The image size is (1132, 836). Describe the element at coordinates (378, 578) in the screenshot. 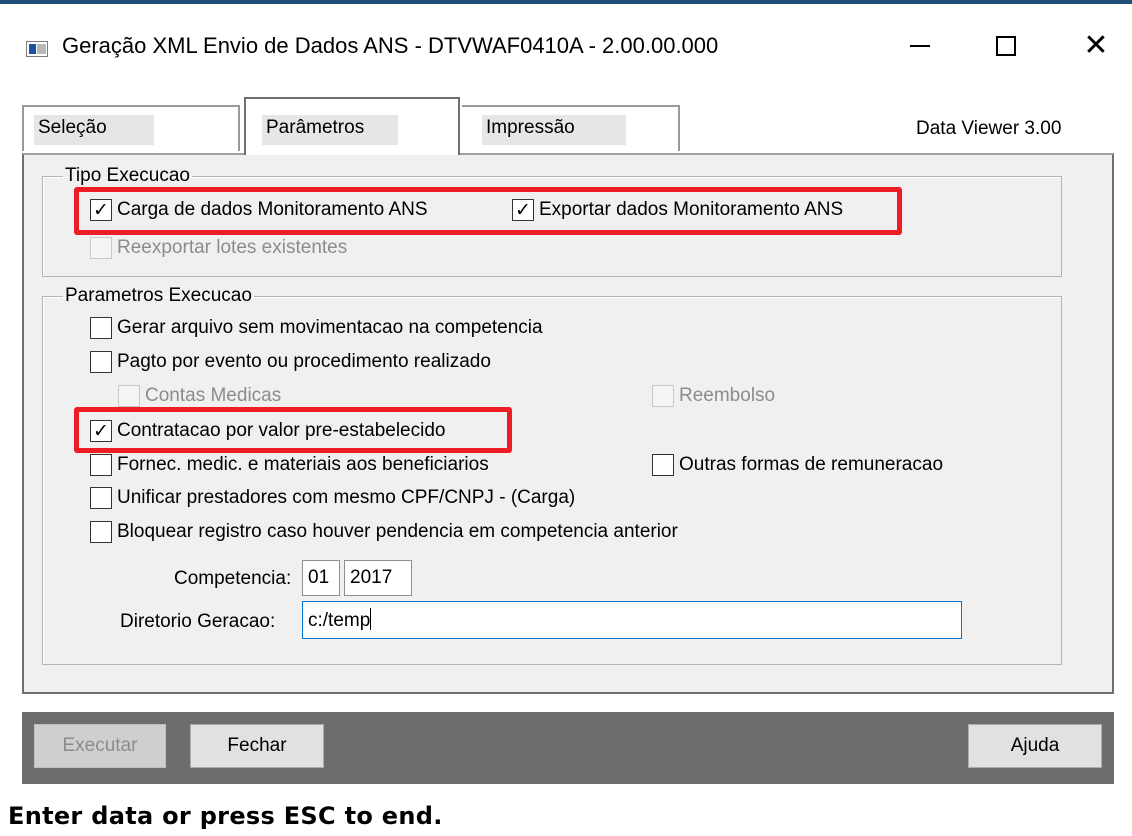

I see `competencia-year-input: 2017` at that location.